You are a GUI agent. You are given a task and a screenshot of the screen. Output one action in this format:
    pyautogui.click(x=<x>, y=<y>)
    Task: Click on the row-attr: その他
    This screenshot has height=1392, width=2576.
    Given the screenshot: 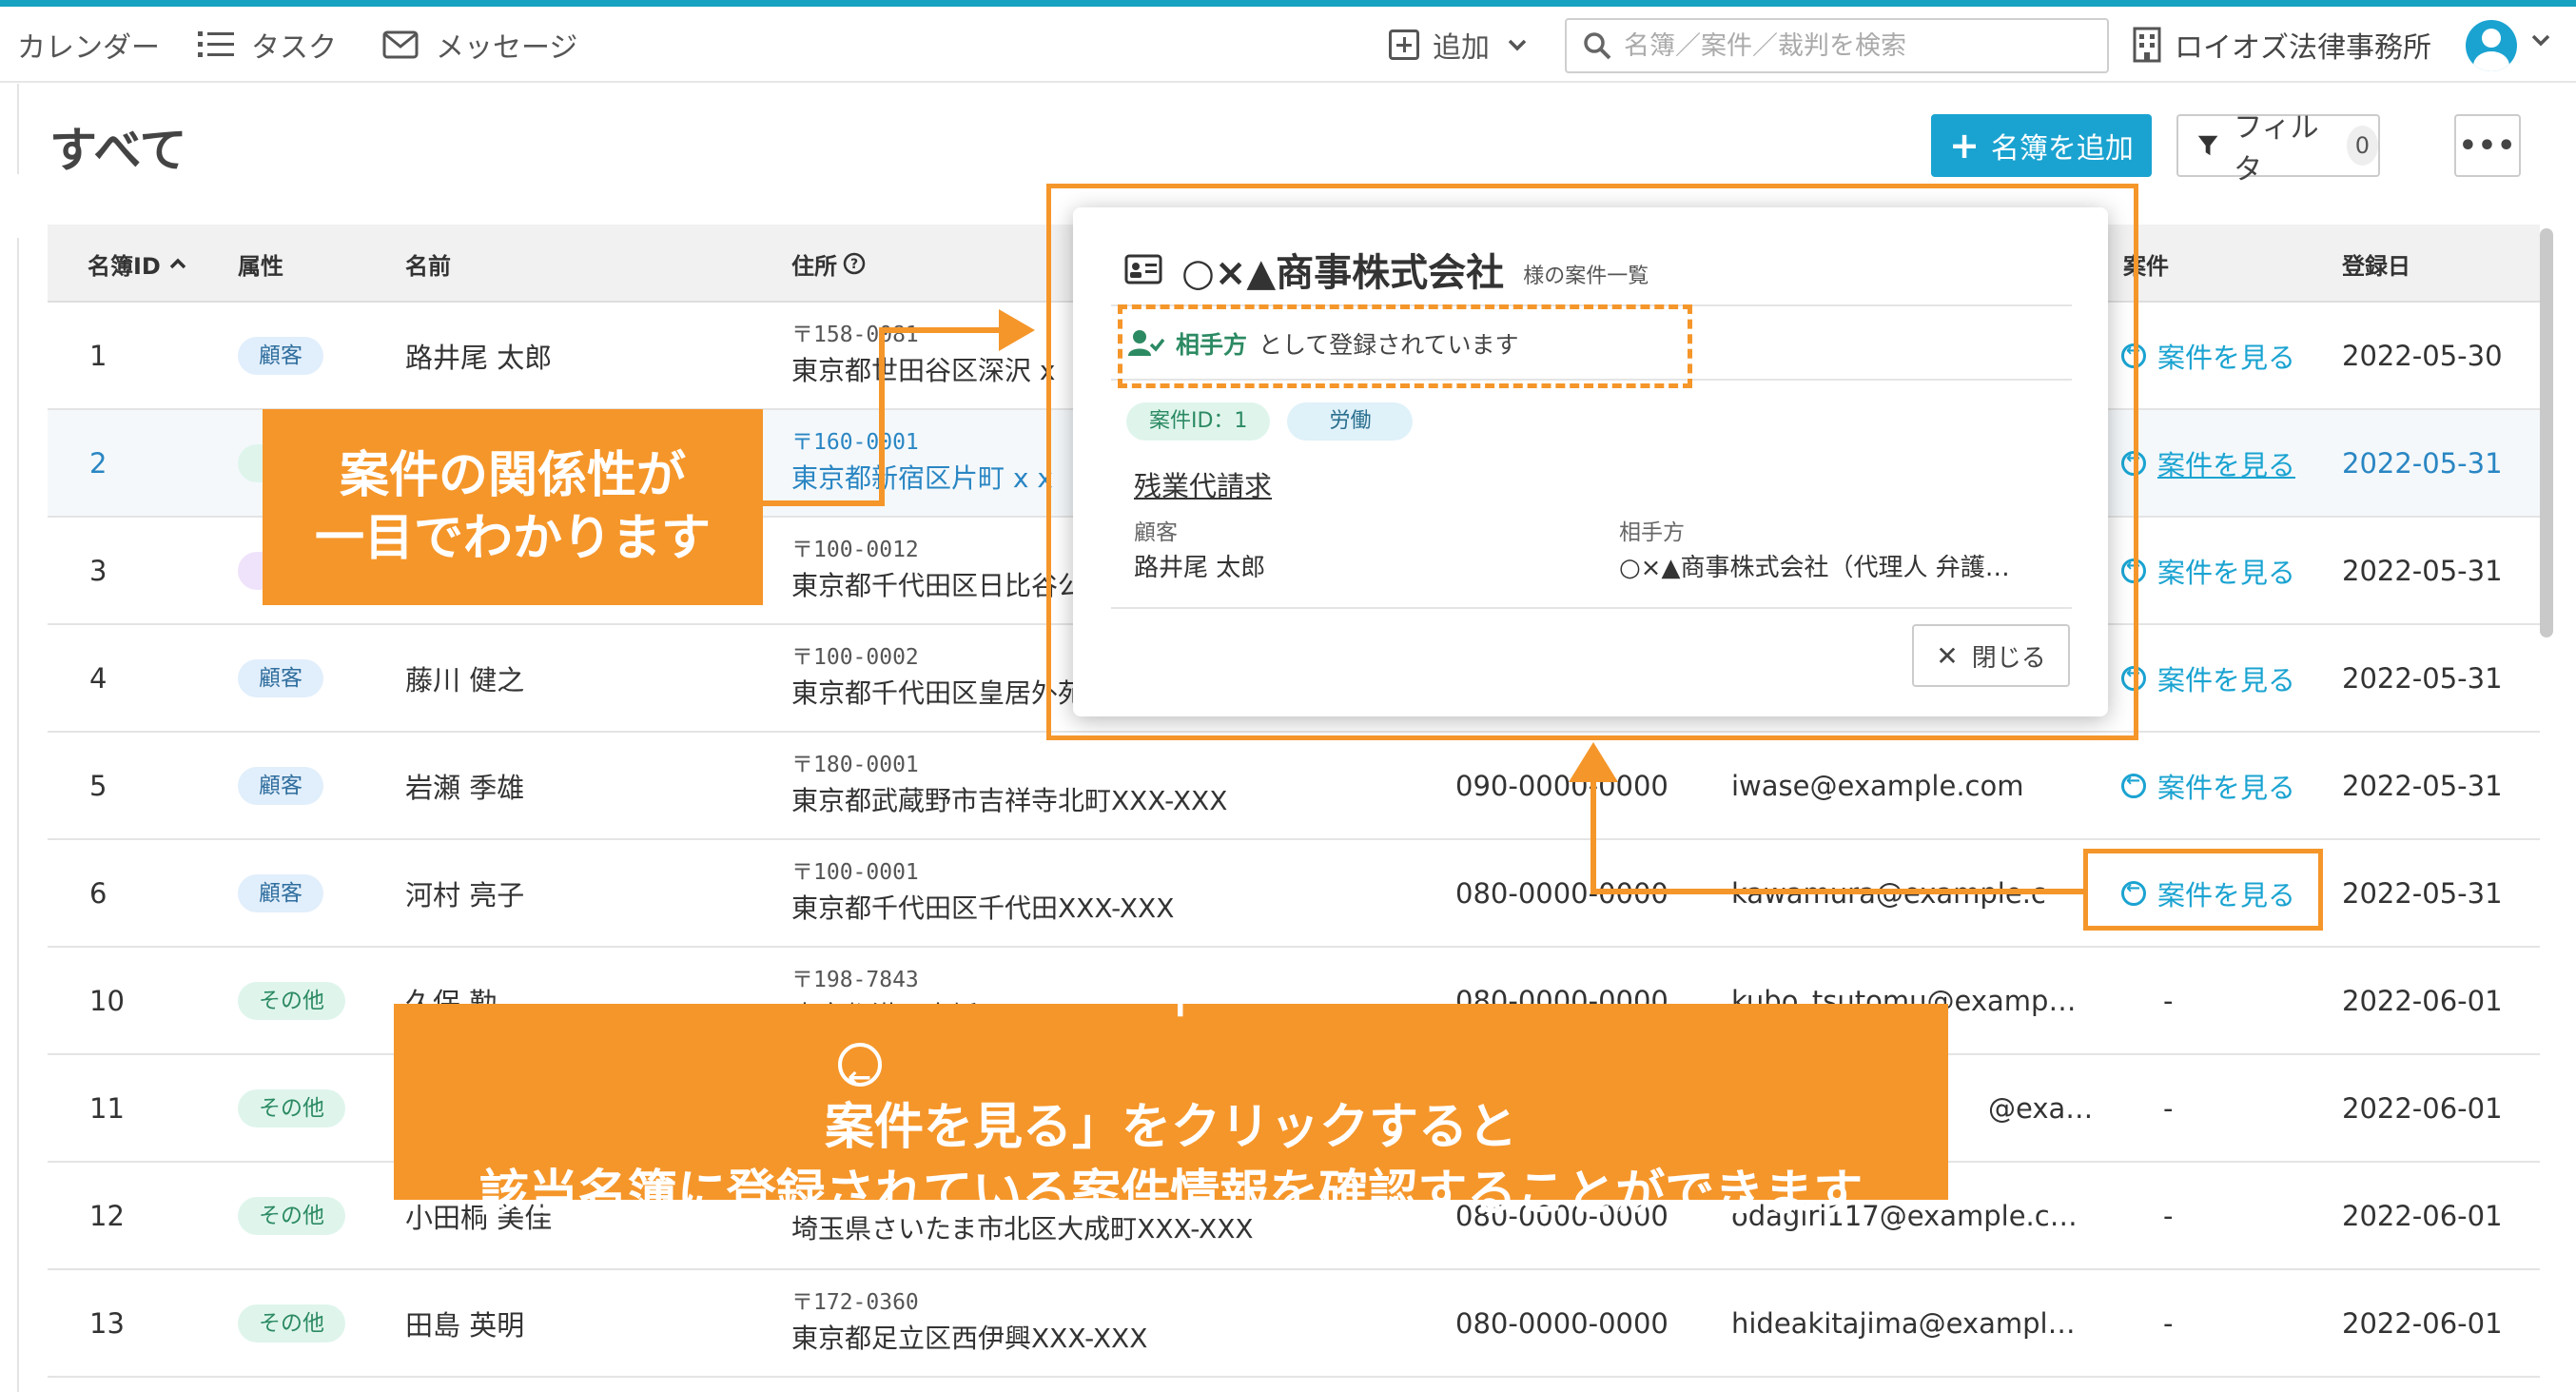 What is the action you would take?
    pyautogui.click(x=292, y=1000)
    